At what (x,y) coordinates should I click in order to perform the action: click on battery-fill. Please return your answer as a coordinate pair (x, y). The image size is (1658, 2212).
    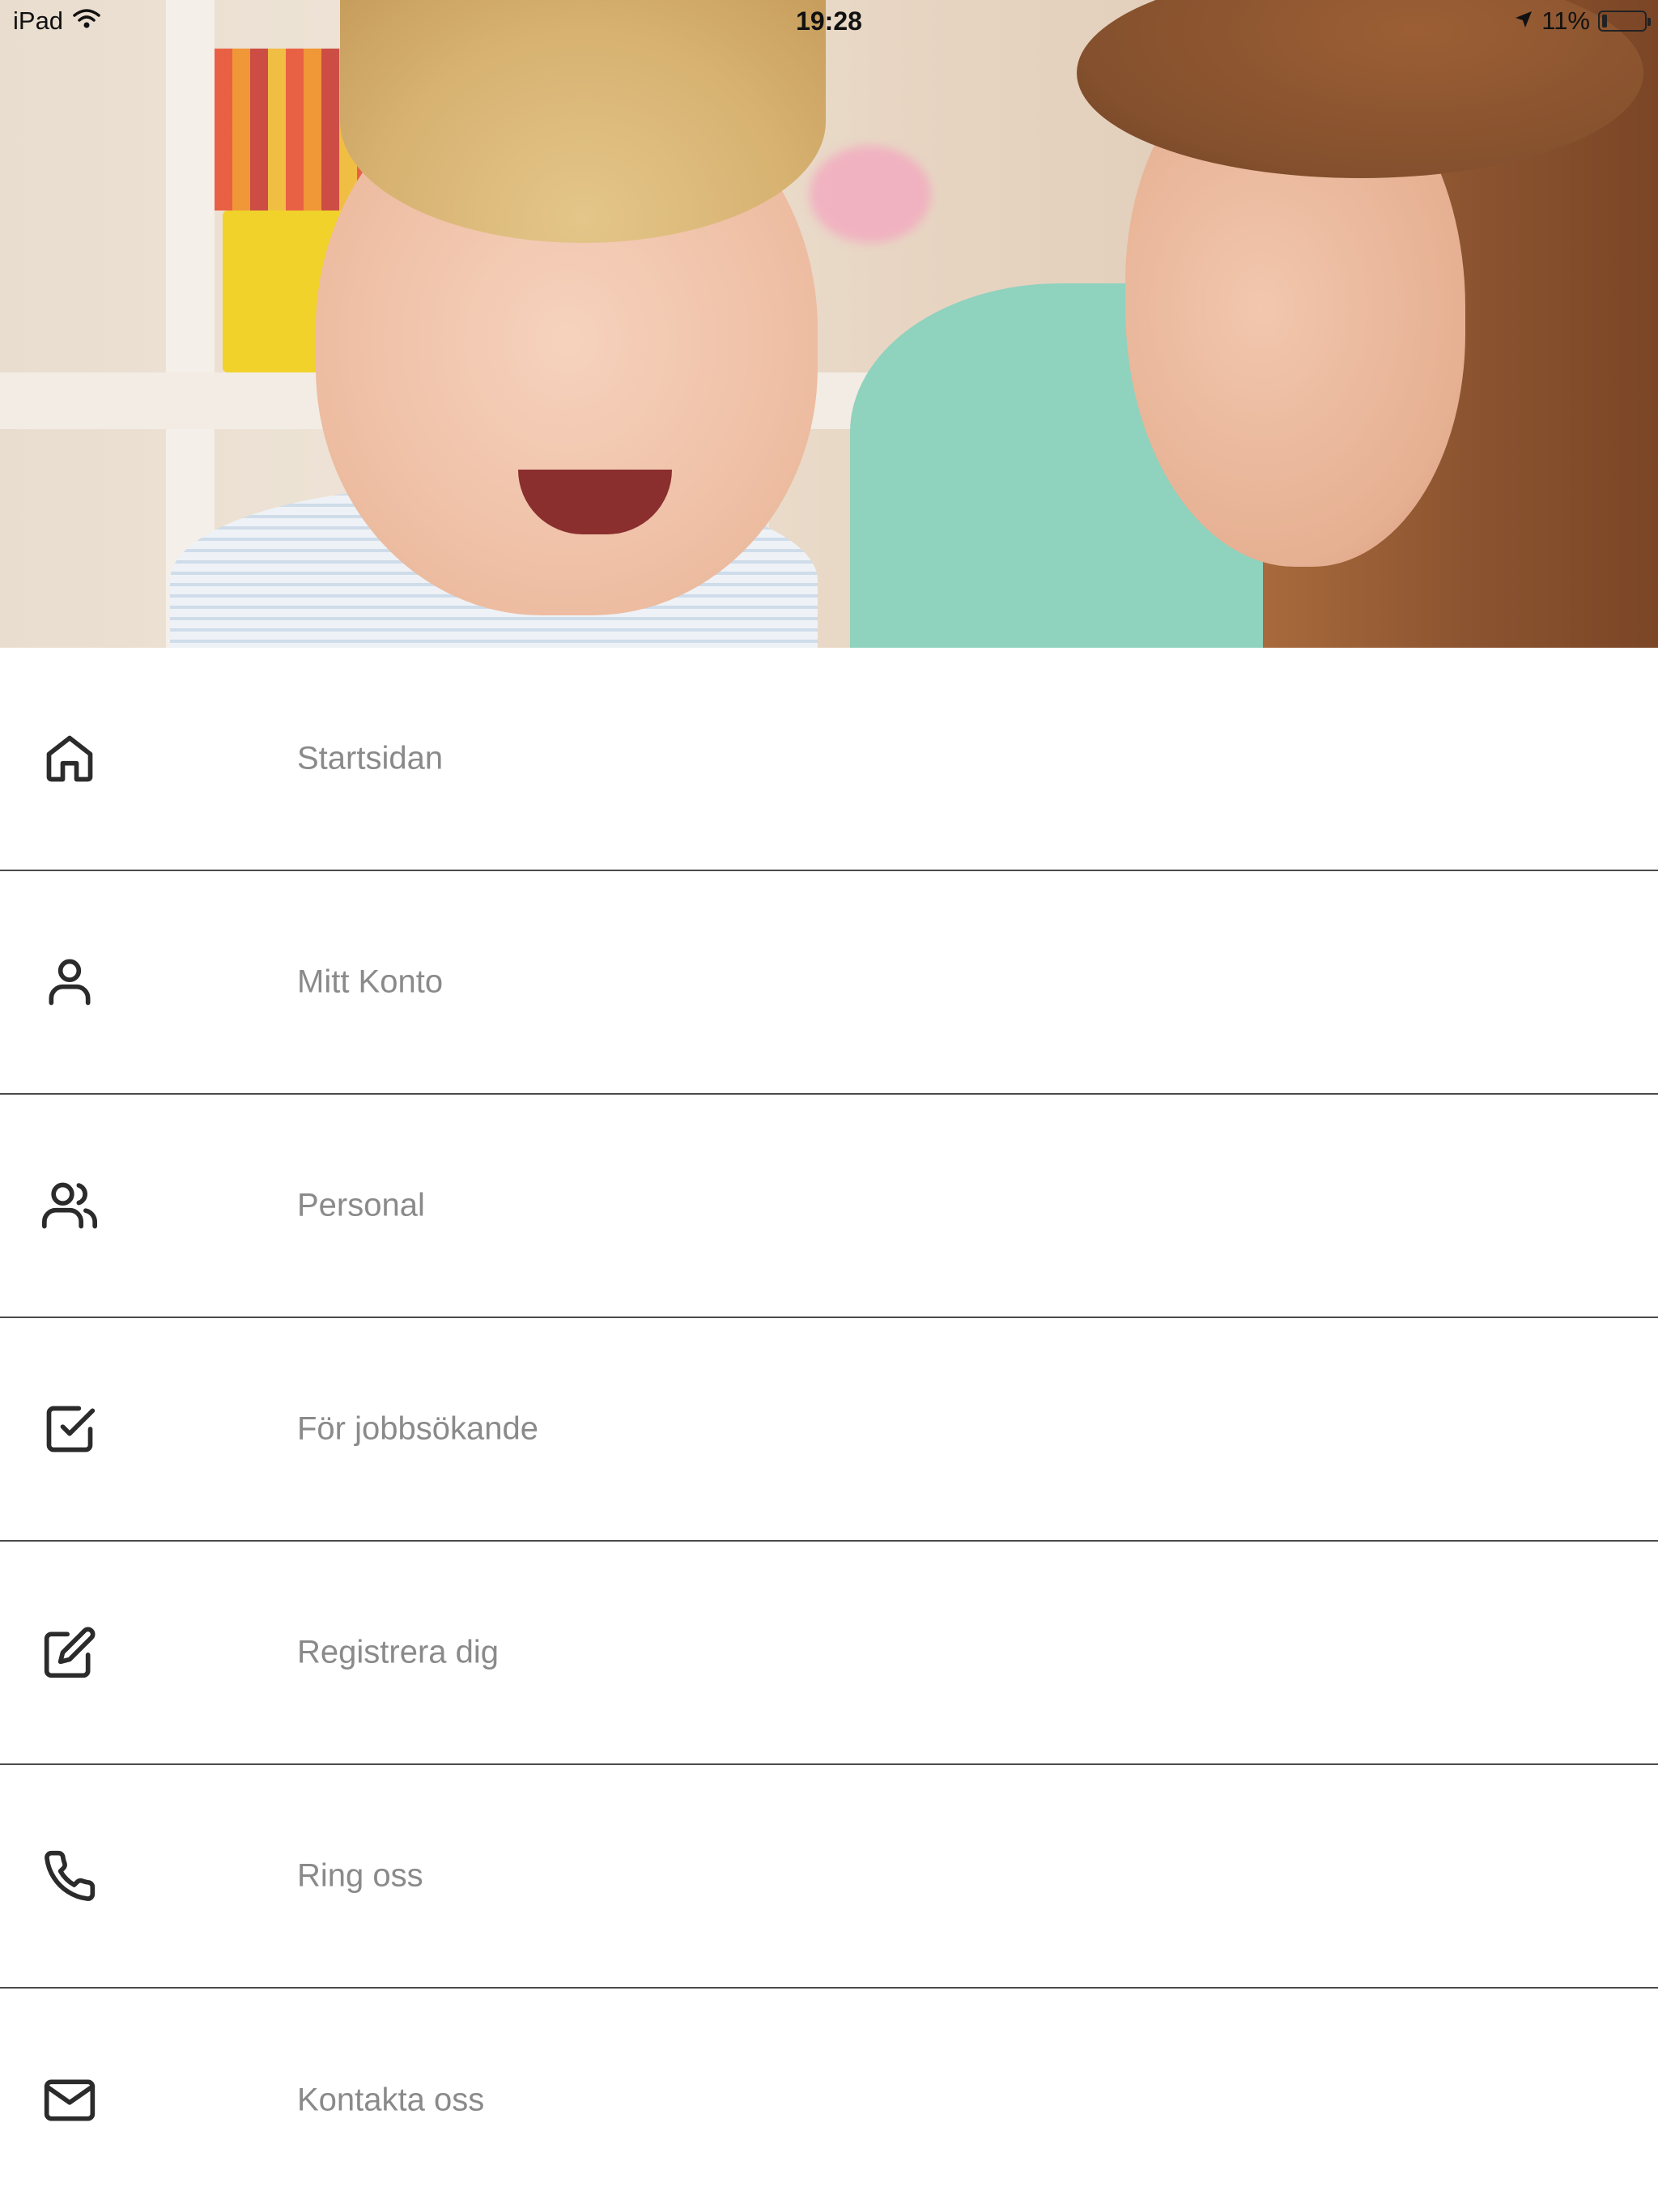
    Looking at the image, I should click on (1604, 22).